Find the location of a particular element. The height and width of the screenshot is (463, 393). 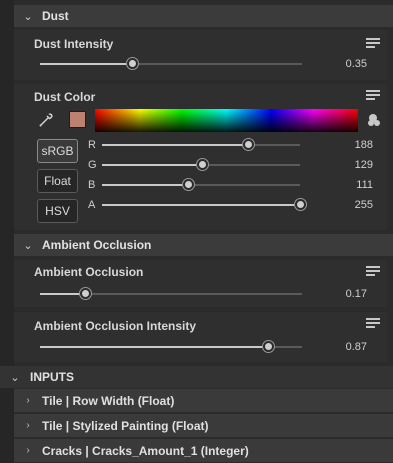

input-row-tile-stylized-painting: › Tile | Stylized Painting (Float) is located at coordinates (203, 426).